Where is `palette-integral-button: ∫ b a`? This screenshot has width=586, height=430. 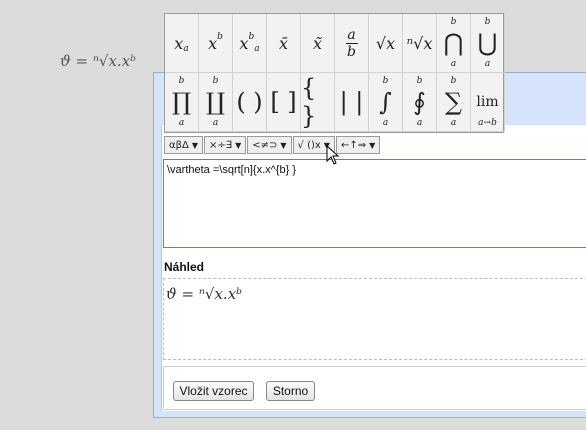
palette-integral-button: ∫ b a is located at coordinates (386, 102).